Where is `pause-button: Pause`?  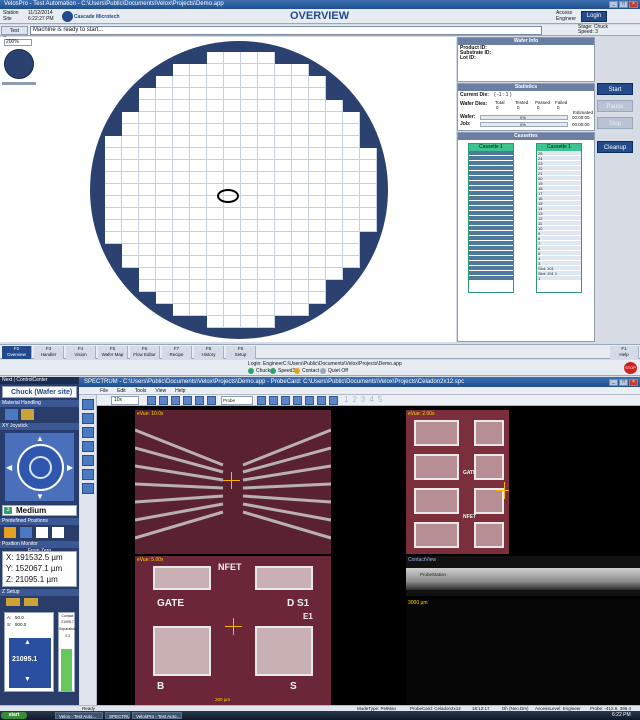 pause-button: Pause is located at coordinates (615, 106).